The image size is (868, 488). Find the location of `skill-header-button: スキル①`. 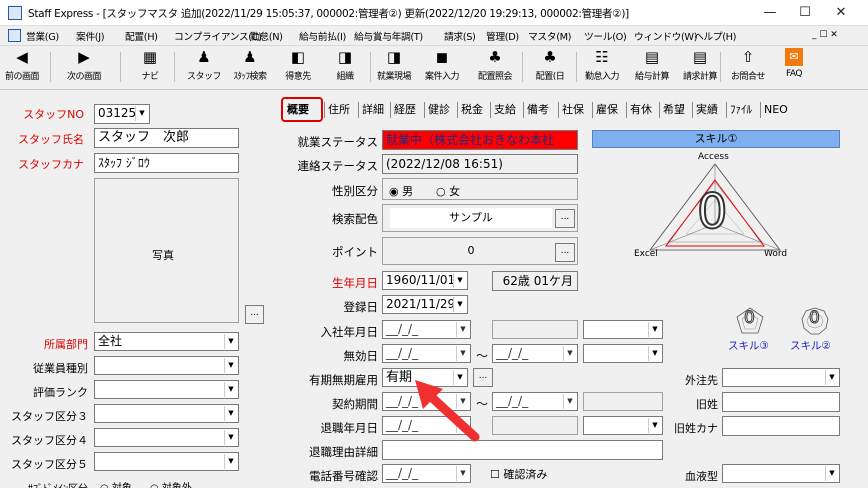

skill-header-button: スキル① is located at coordinates (716, 139).